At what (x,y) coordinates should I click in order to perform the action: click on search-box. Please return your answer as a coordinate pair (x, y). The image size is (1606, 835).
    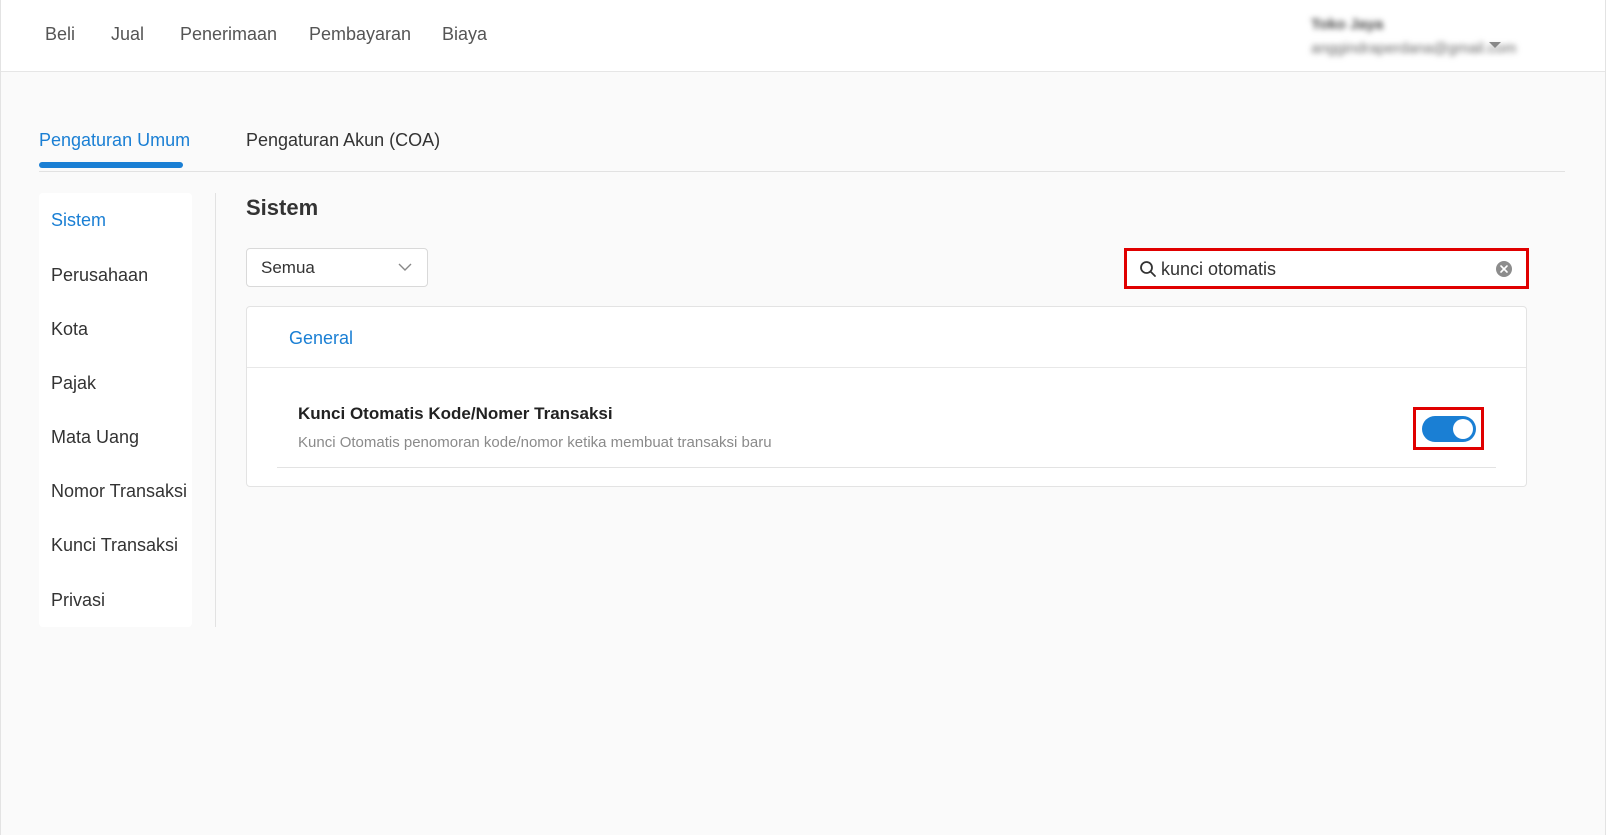
    Looking at the image, I should click on (1326, 268).